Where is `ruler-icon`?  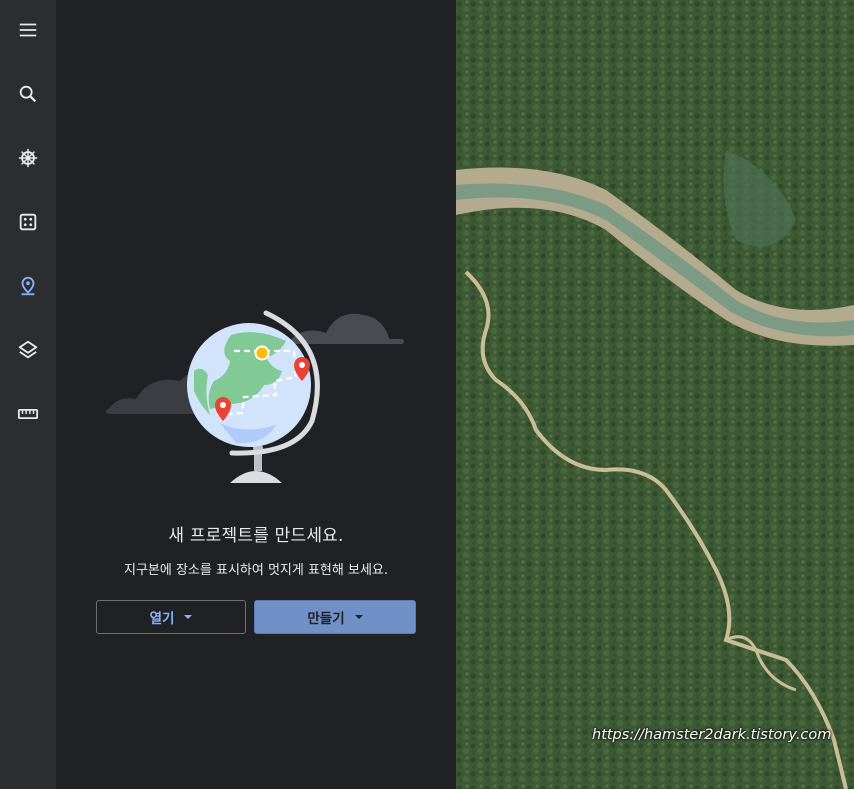
ruler-icon is located at coordinates (28, 414).